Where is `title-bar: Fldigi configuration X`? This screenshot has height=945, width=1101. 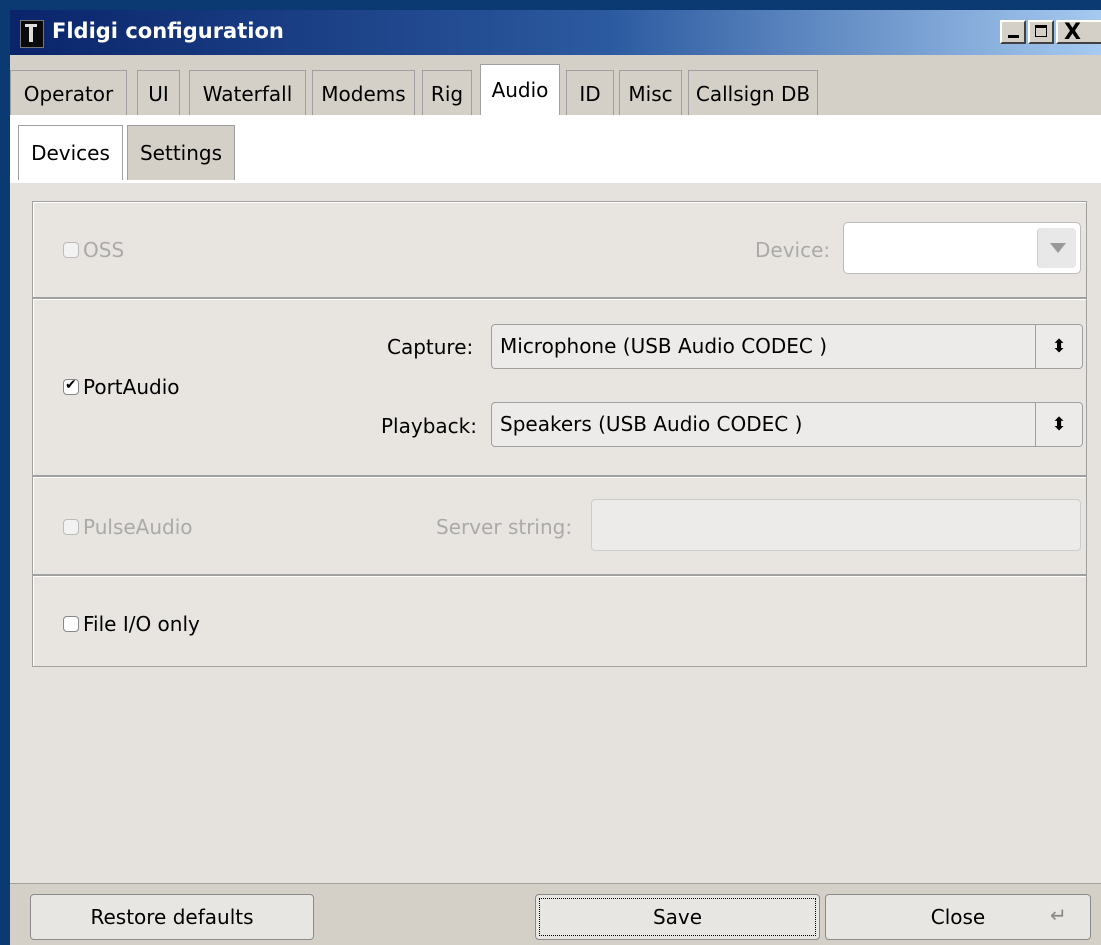 title-bar: Fldigi configuration X is located at coordinates (555, 32).